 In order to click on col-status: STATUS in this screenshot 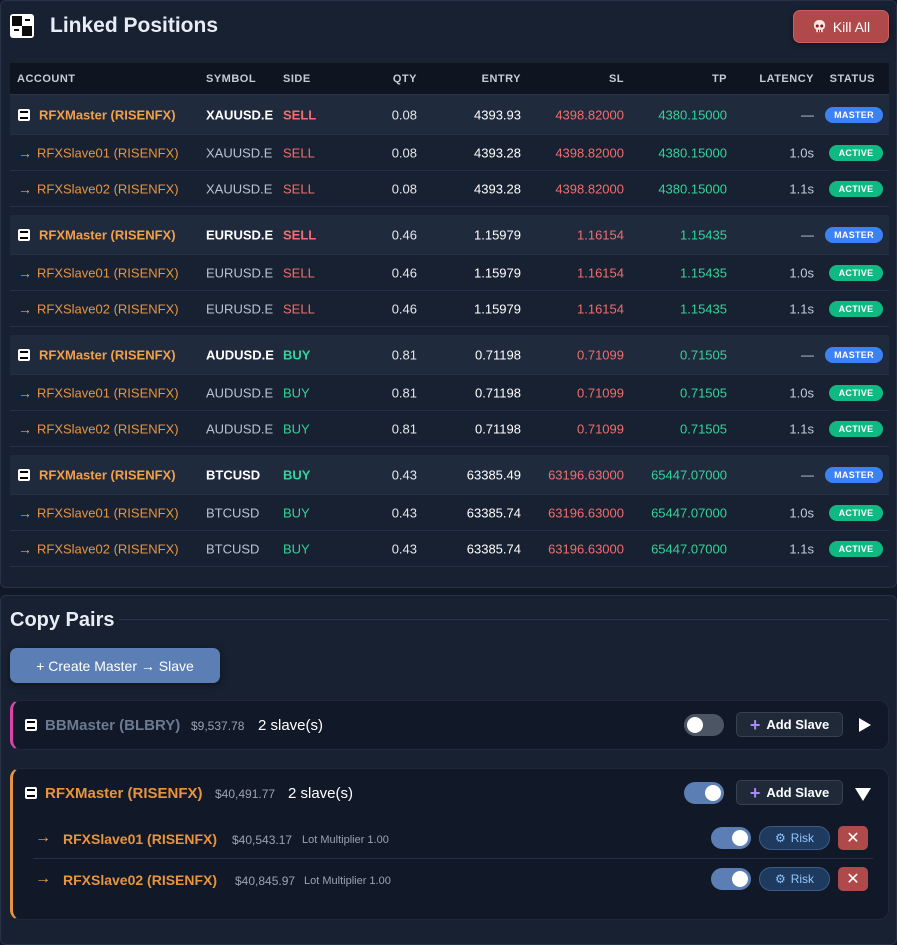, I will do `click(852, 79)`.